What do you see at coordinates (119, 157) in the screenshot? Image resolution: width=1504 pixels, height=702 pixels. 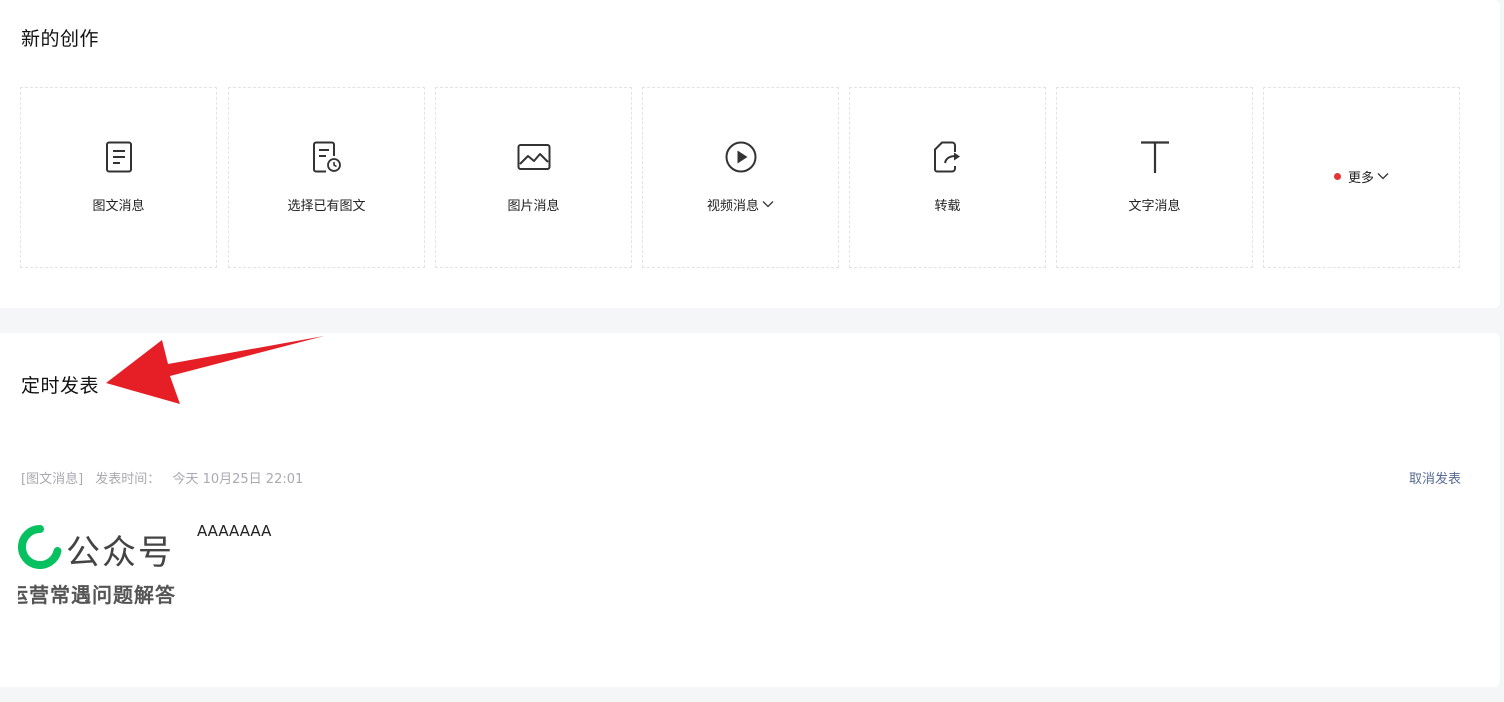 I see `document-icon` at bounding box center [119, 157].